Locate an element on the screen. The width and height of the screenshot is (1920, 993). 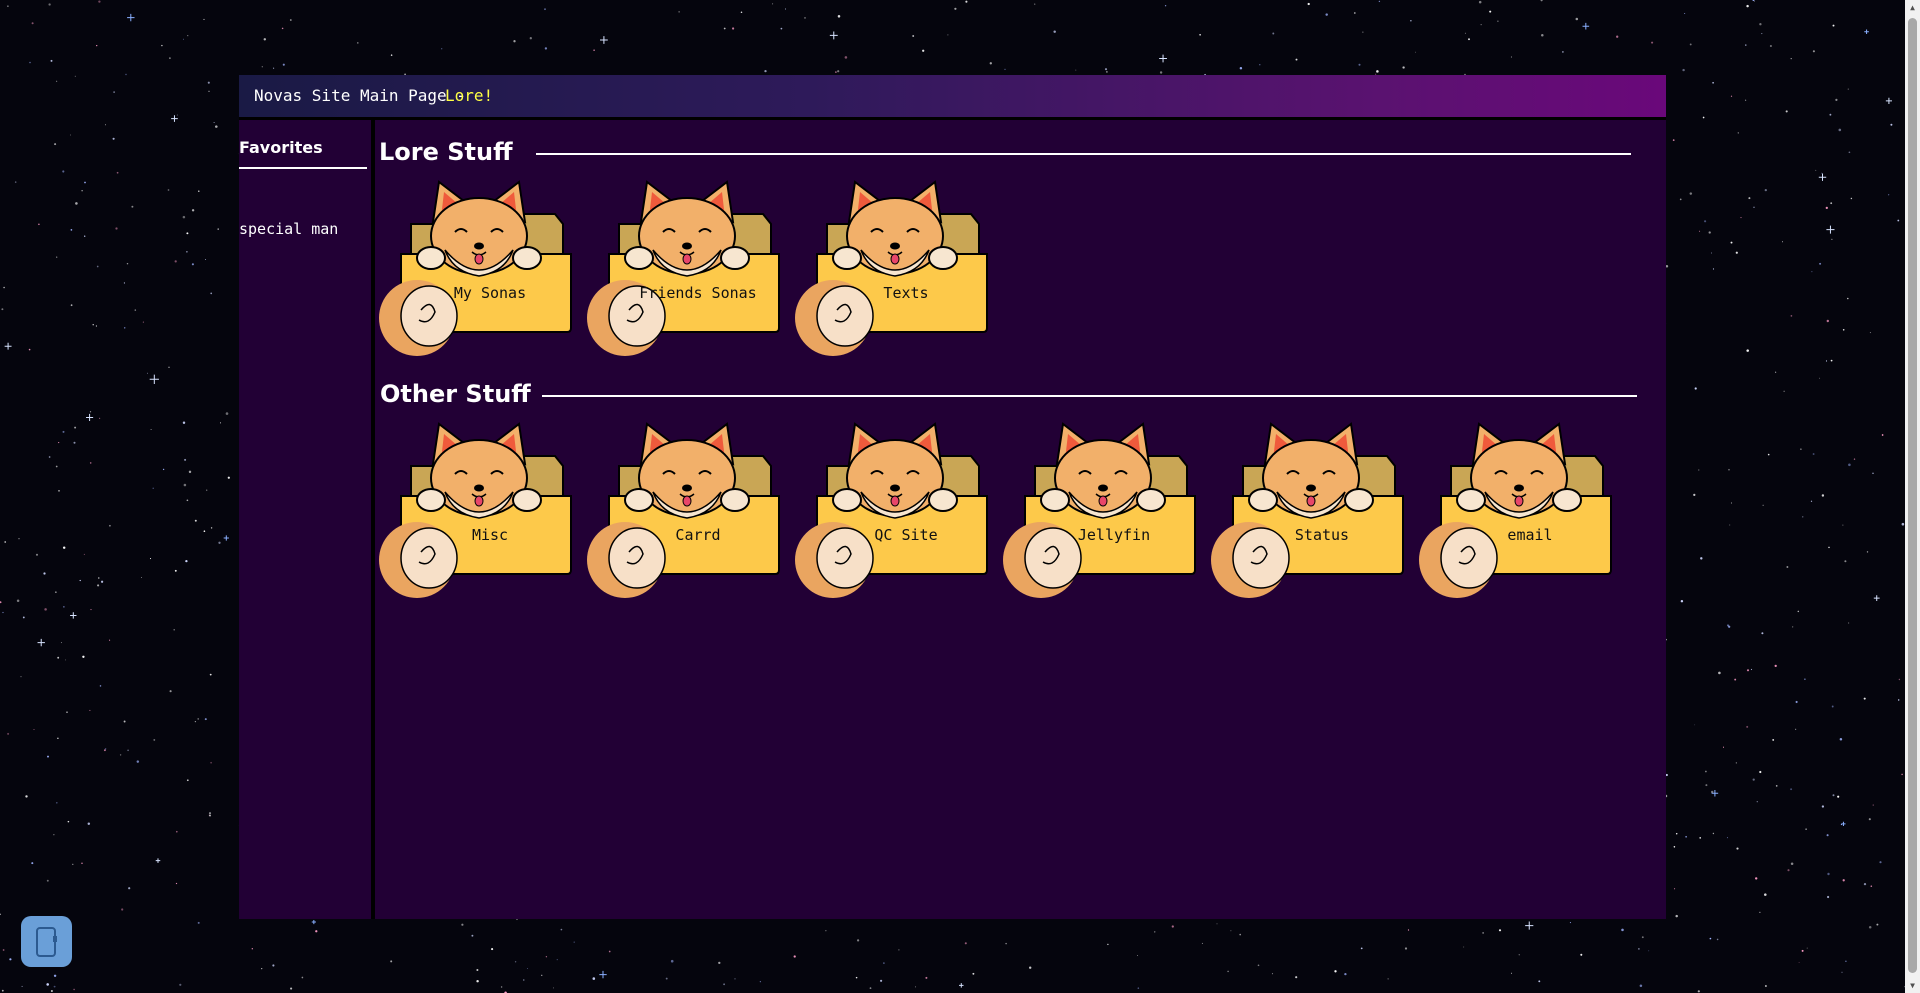
scroll-up-arrow-icon: ▲ is located at coordinates (1912, 7).